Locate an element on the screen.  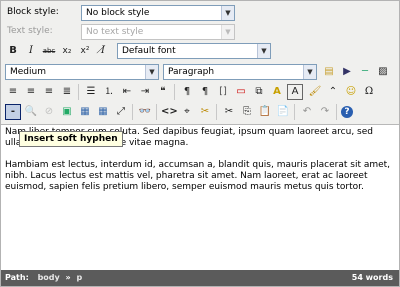
block-style-label: Block style: is located at coordinates (33, 12).